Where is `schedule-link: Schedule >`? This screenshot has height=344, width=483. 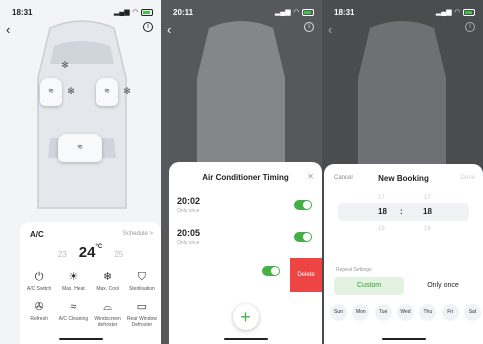
schedule-link: Schedule > is located at coordinates (138, 234).